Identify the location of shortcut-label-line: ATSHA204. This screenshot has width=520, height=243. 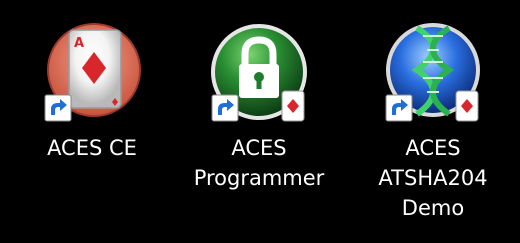
(433, 178).